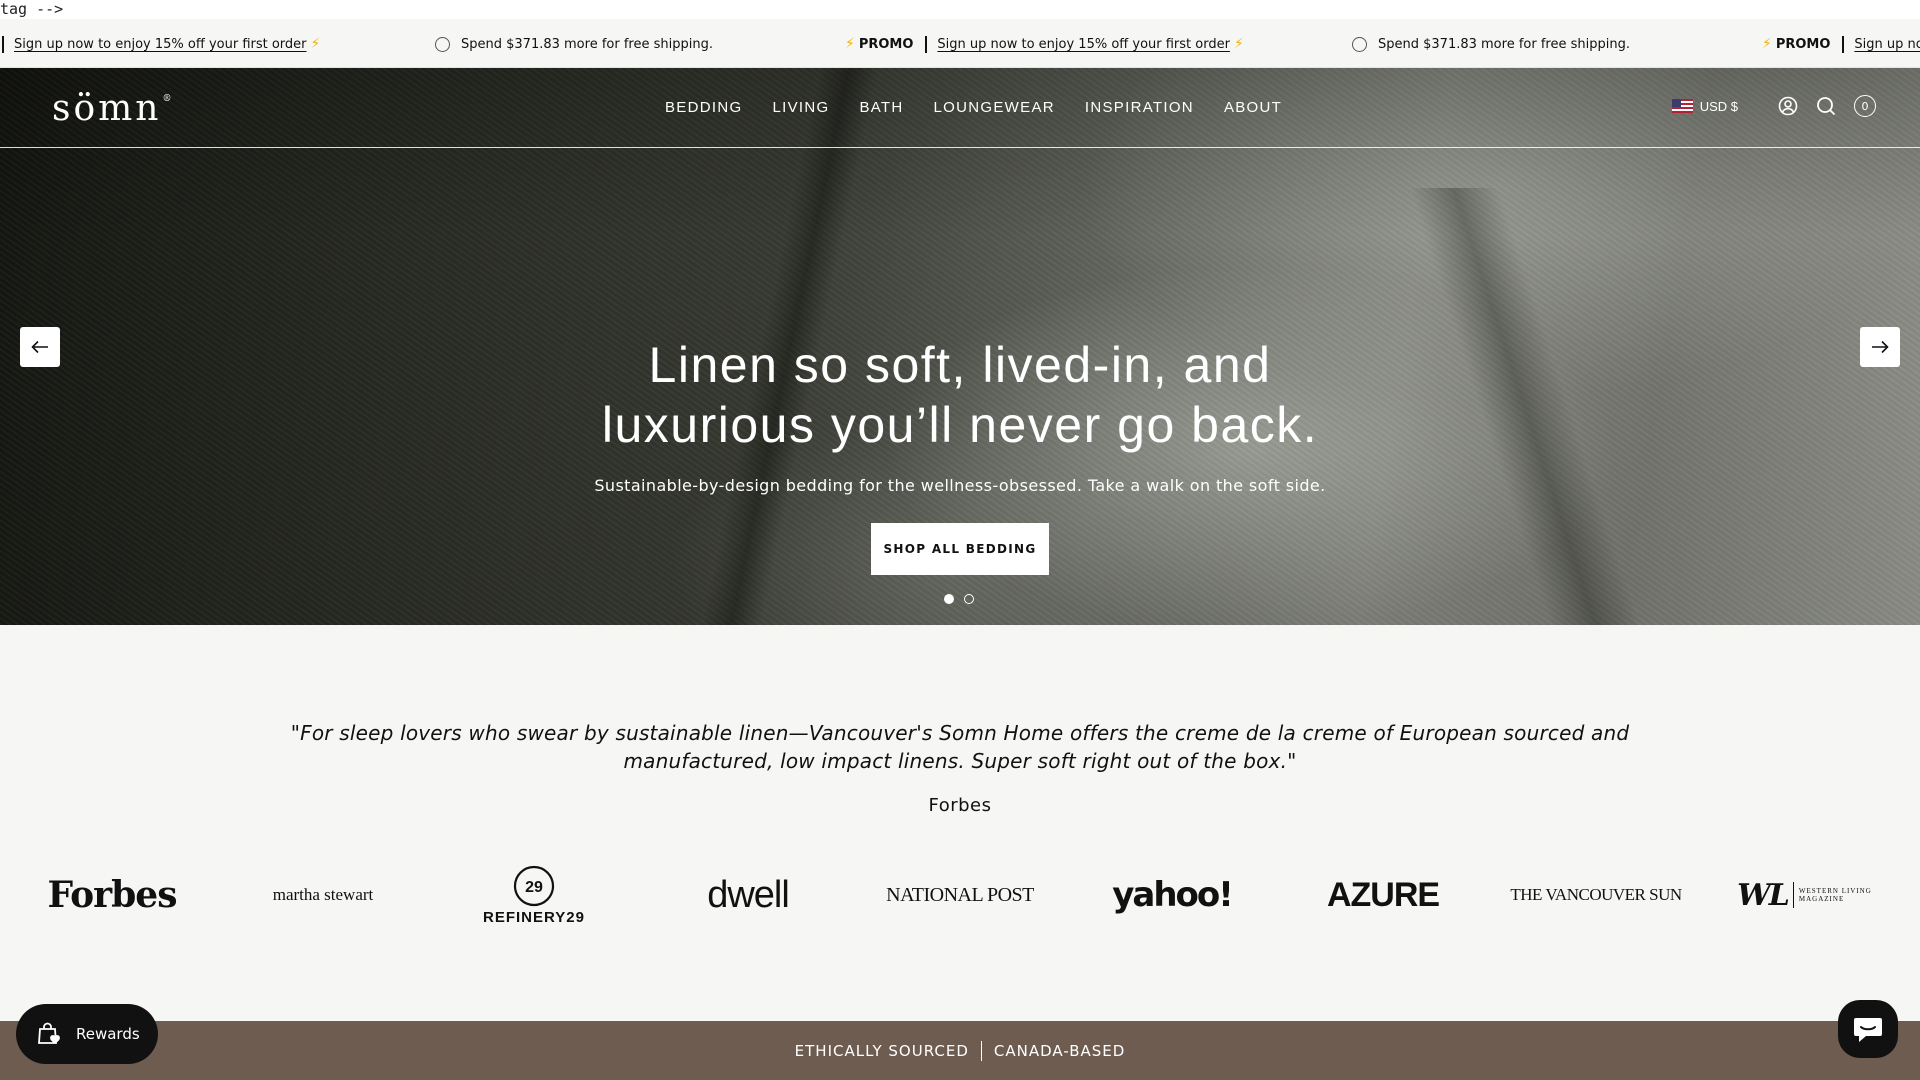 This screenshot has height=1080, width=1920. What do you see at coordinates (168, 99) in the screenshot?
I see `registered-mark: ®` at bounding box center [168, 99].